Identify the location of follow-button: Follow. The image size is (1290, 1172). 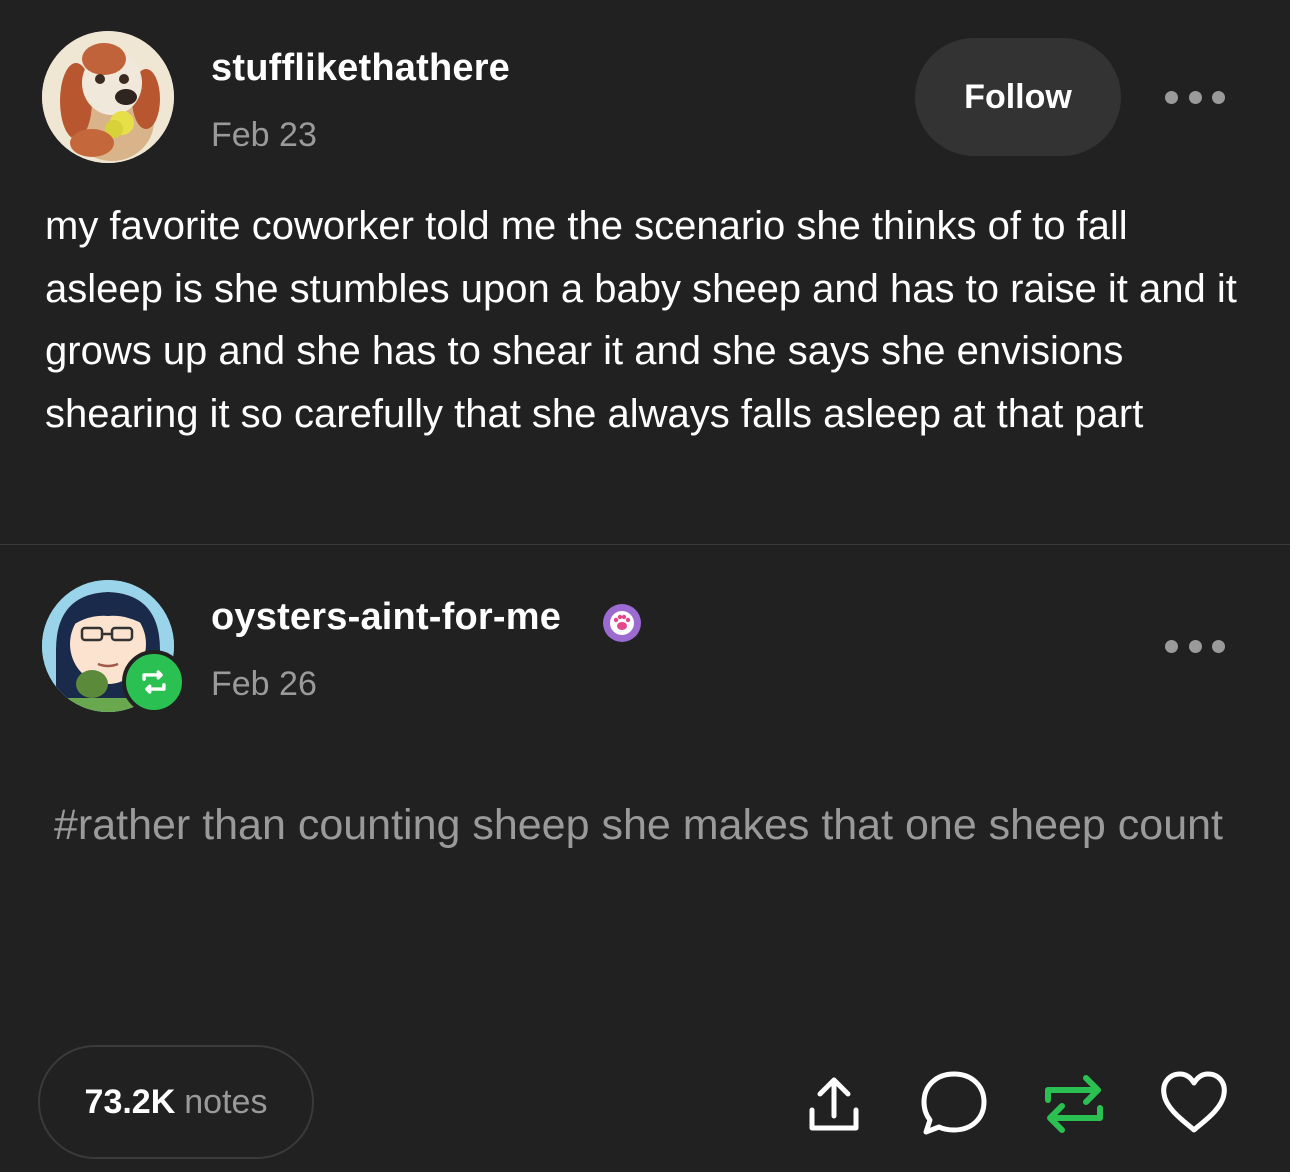
(1018, 97).